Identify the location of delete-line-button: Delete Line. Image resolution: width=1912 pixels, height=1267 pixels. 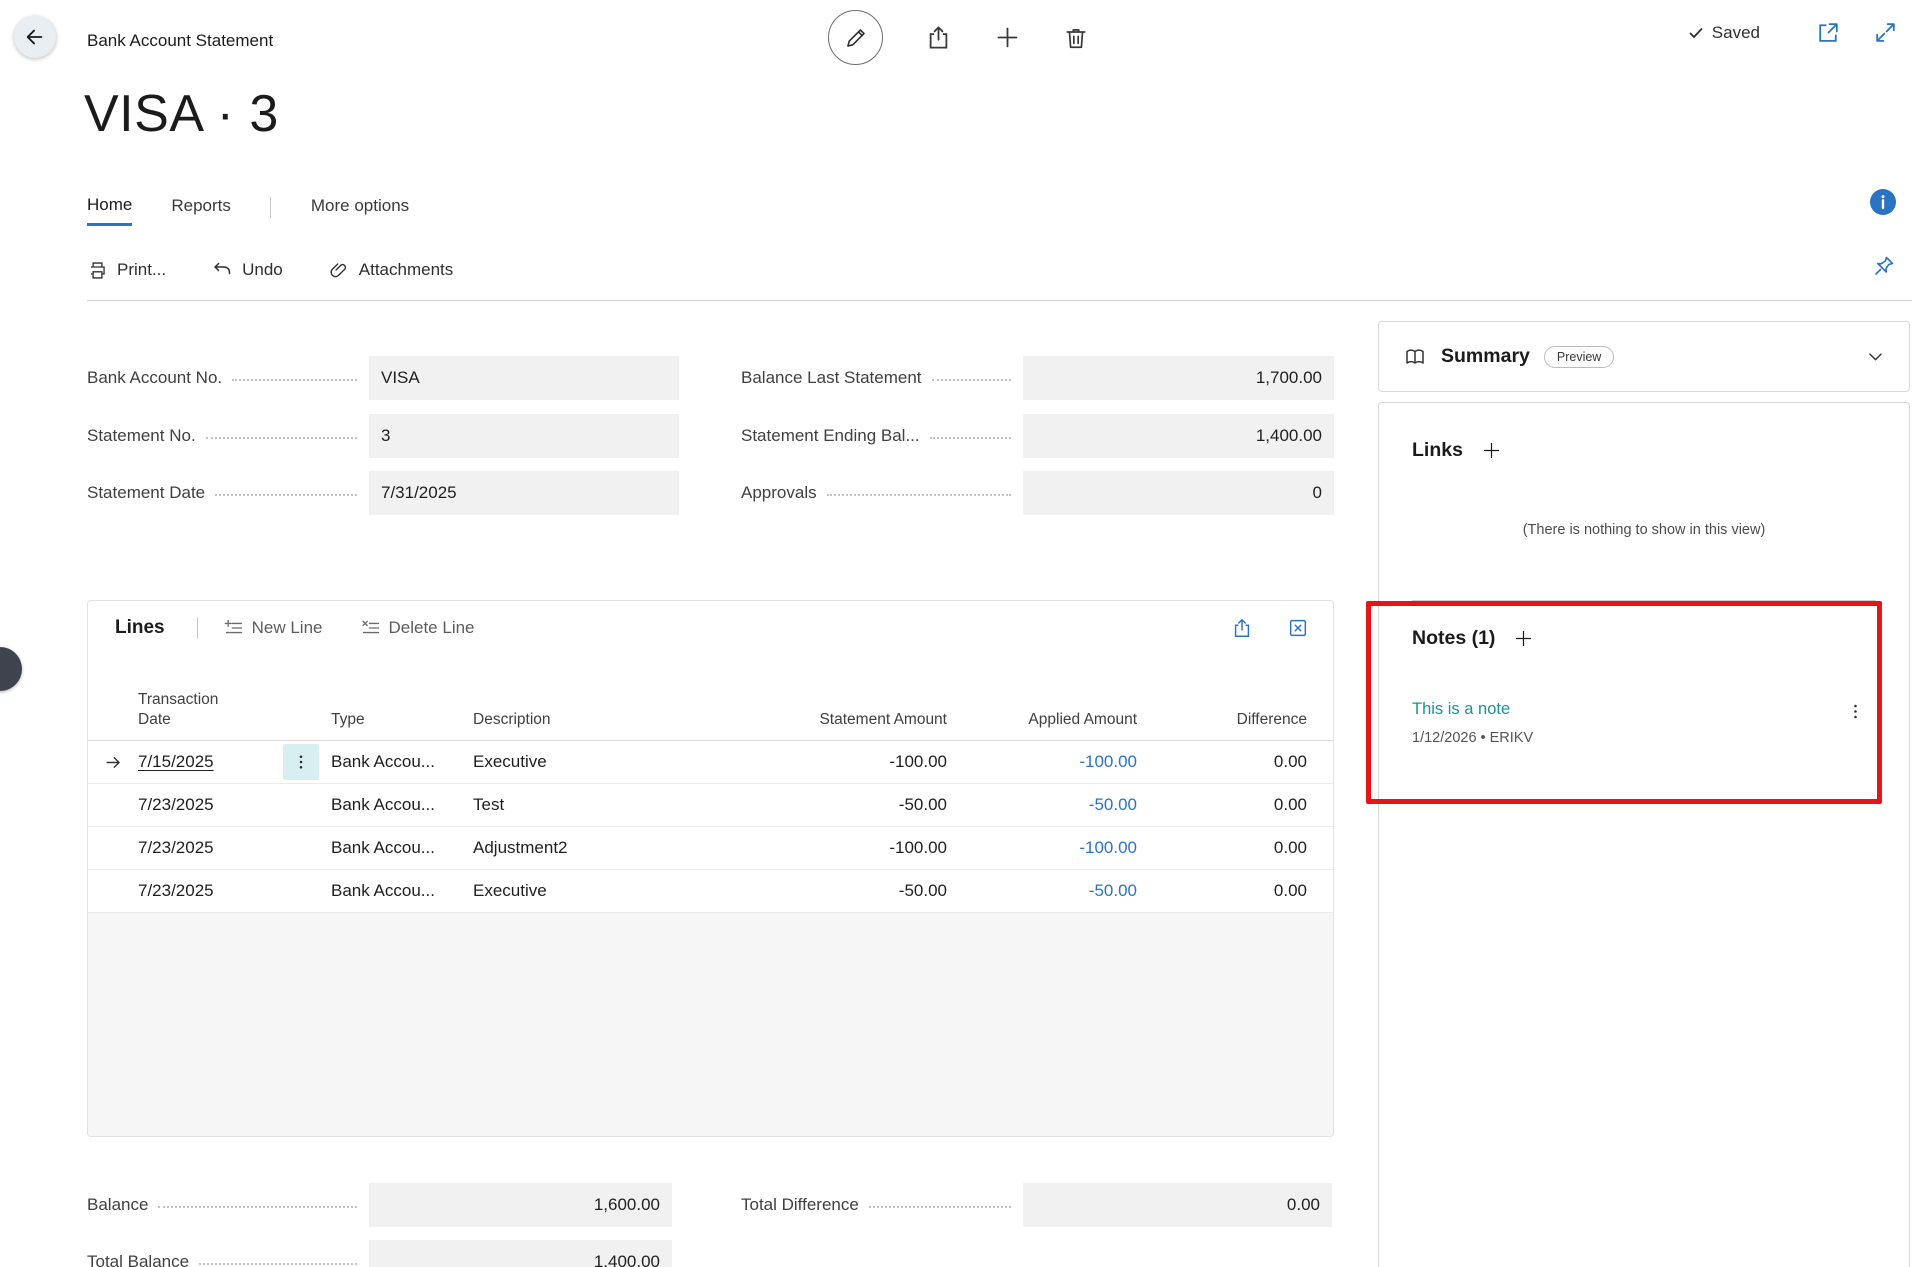
(418, 628).